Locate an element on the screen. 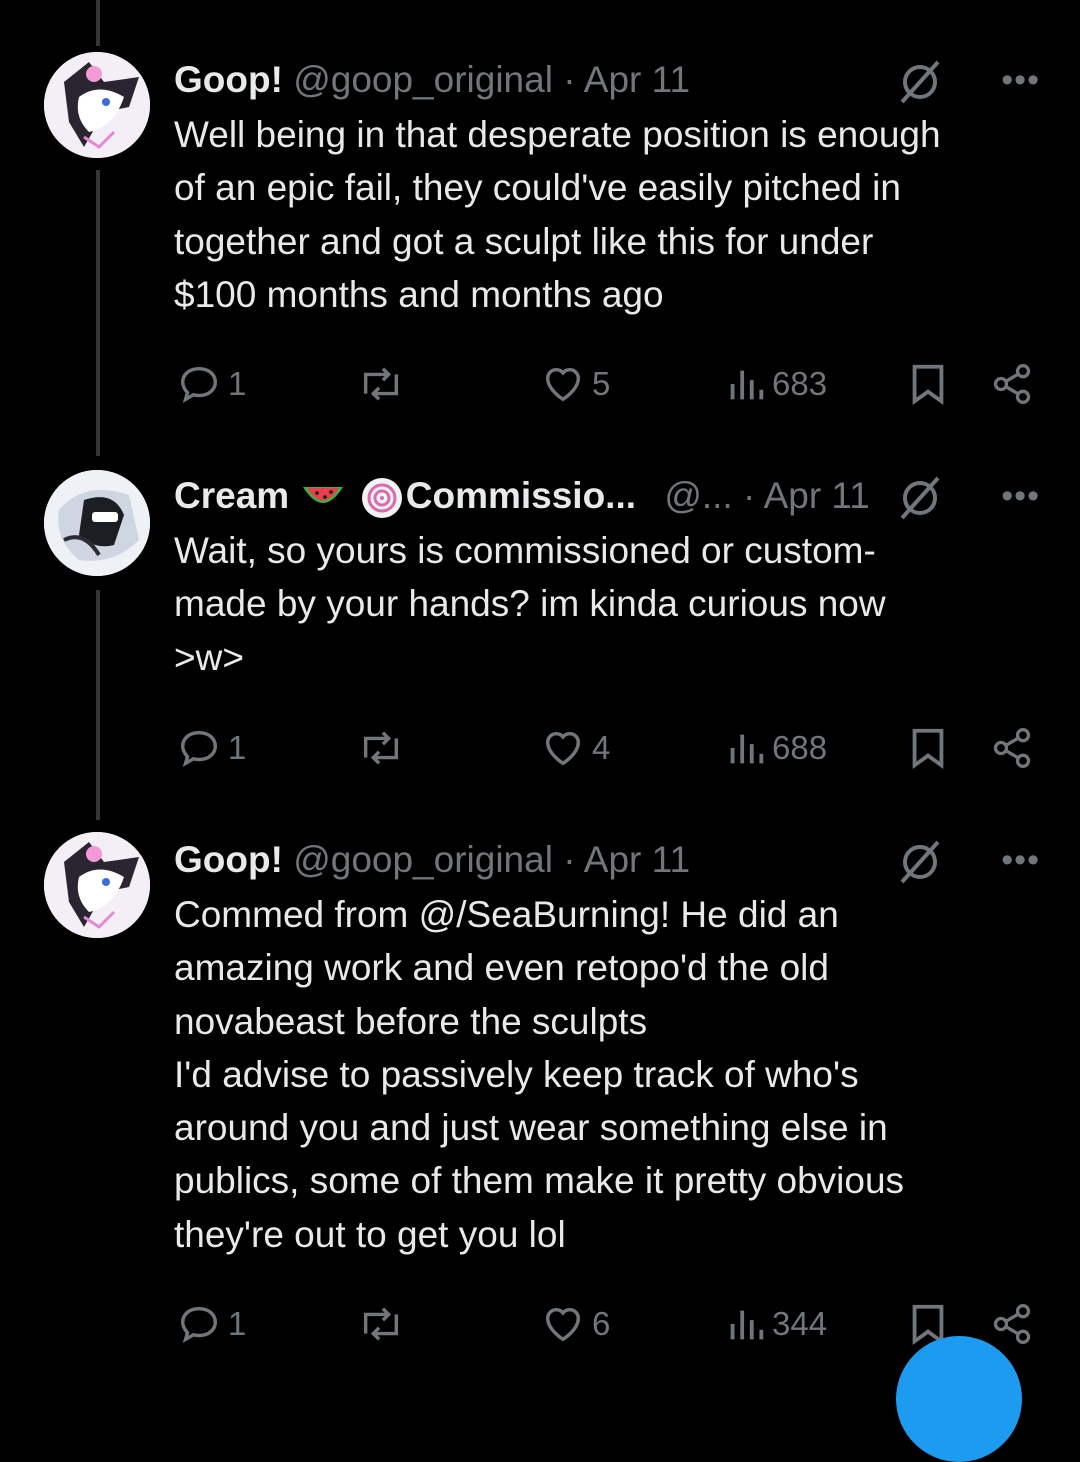 This screenshot has height=1462, width=1080. like-count: 4 is located at coordinates (601, 747).